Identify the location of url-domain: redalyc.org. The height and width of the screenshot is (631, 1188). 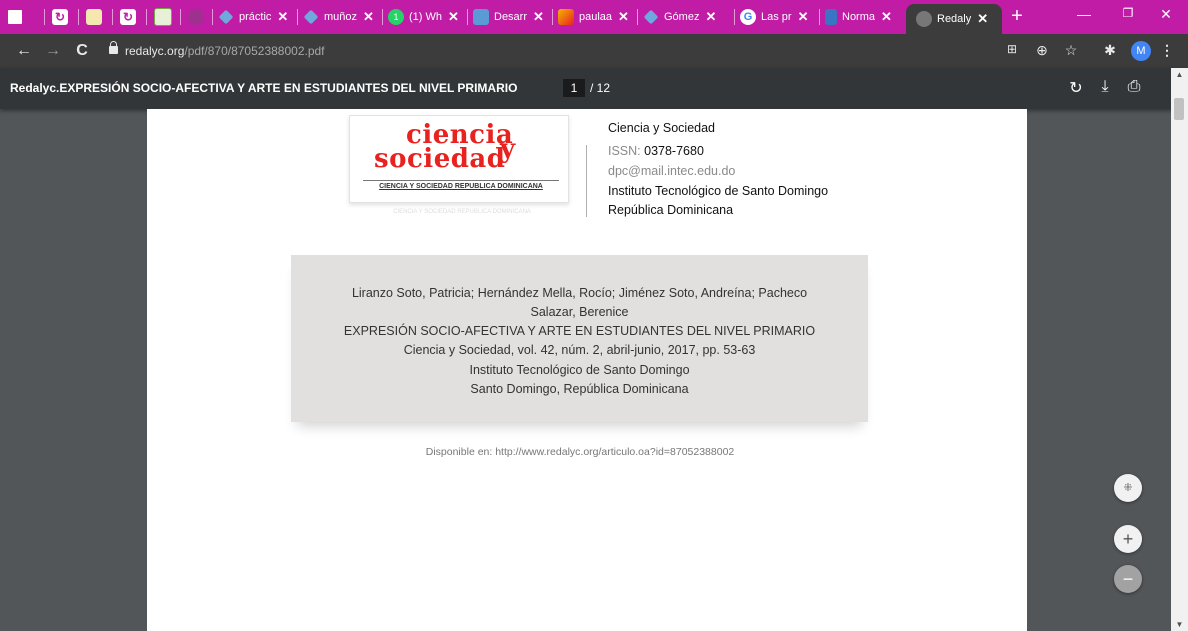
(155, 51).